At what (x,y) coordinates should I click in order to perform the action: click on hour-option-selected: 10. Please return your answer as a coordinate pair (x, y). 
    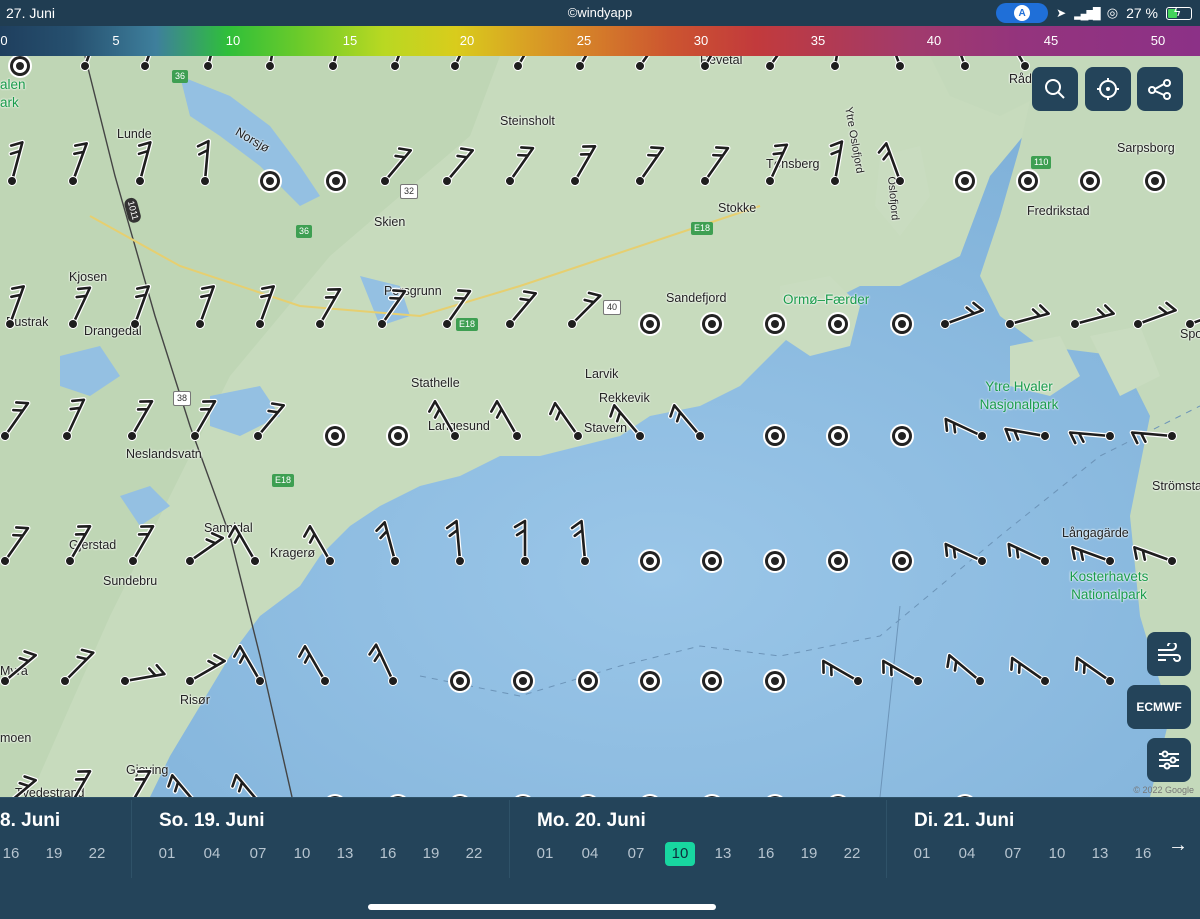
    Looking at the image, I should click on (680, 854).